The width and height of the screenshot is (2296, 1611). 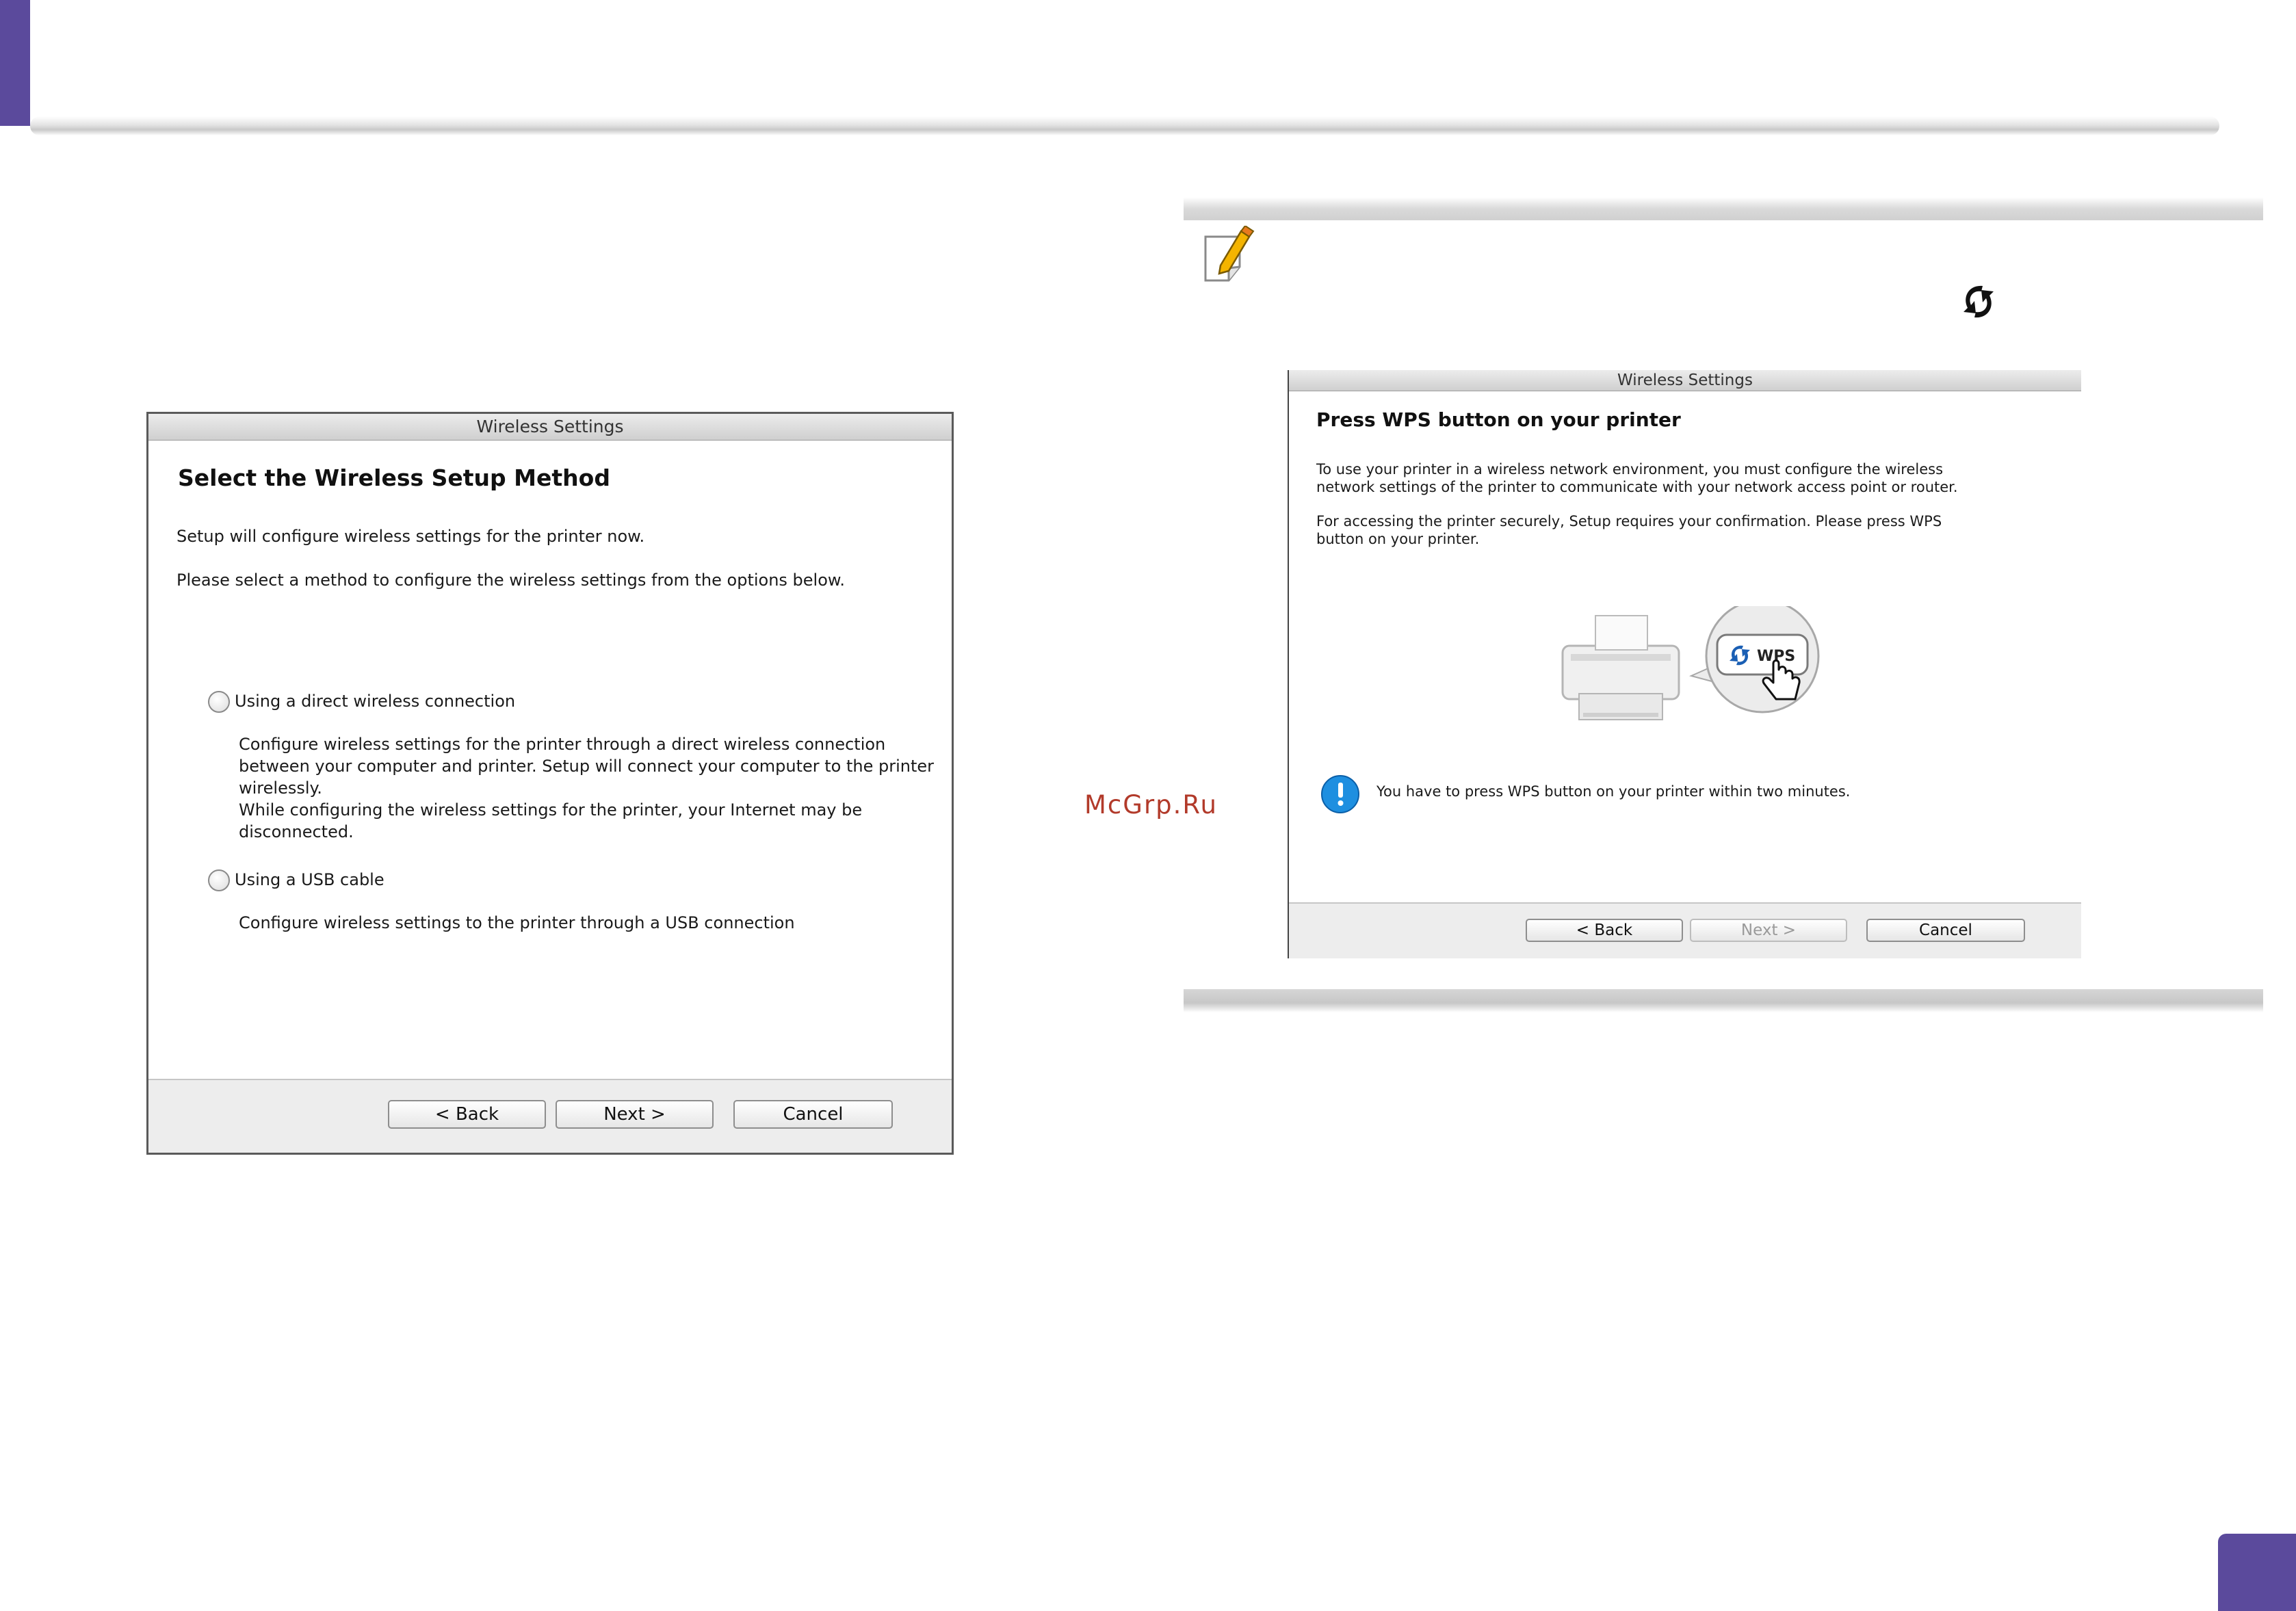 What do you see at coordinates (219, 702) in the screenshot?
I see `radio-direct-wireless` at bounding box center [219, 702].